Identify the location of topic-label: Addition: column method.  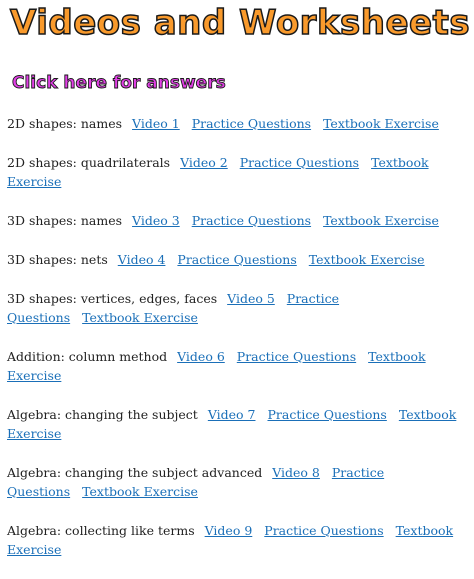
(87, 356).